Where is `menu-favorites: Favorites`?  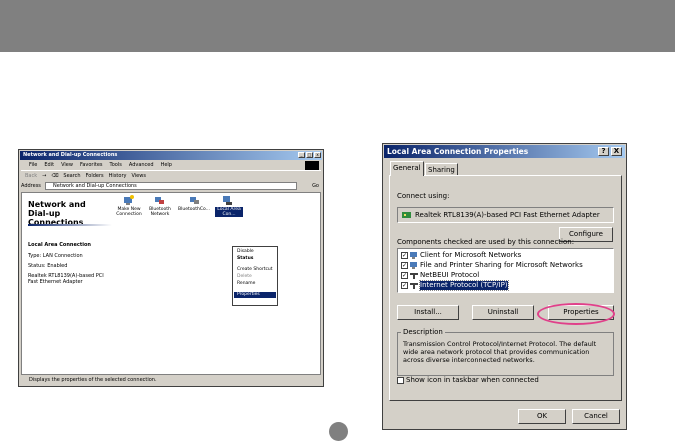 menu-favorites: Favorites is located at coordinates (91, 165).